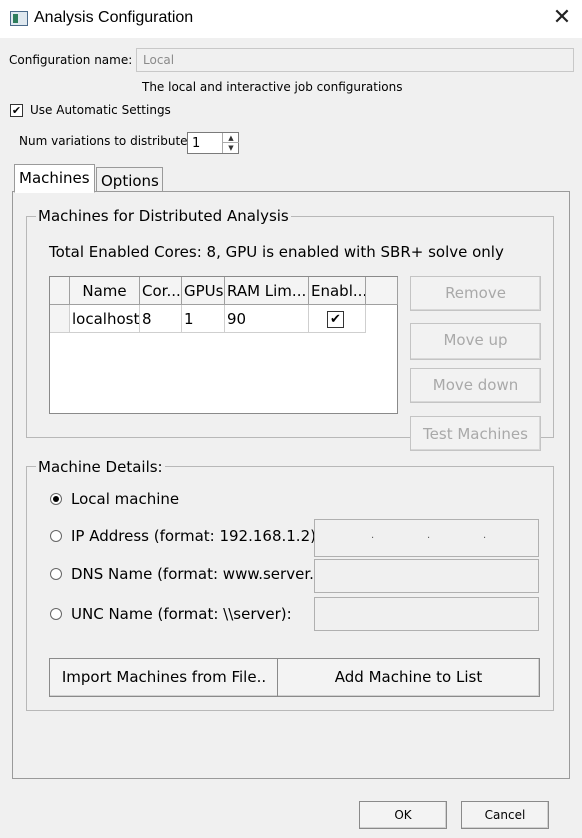 Image resolution: width=582 pixels, height=838 pixels. What do you see at coordinates (161, 319) in the screenshot?
I see `cell-cores: 8` at bounding box center [161, 319].